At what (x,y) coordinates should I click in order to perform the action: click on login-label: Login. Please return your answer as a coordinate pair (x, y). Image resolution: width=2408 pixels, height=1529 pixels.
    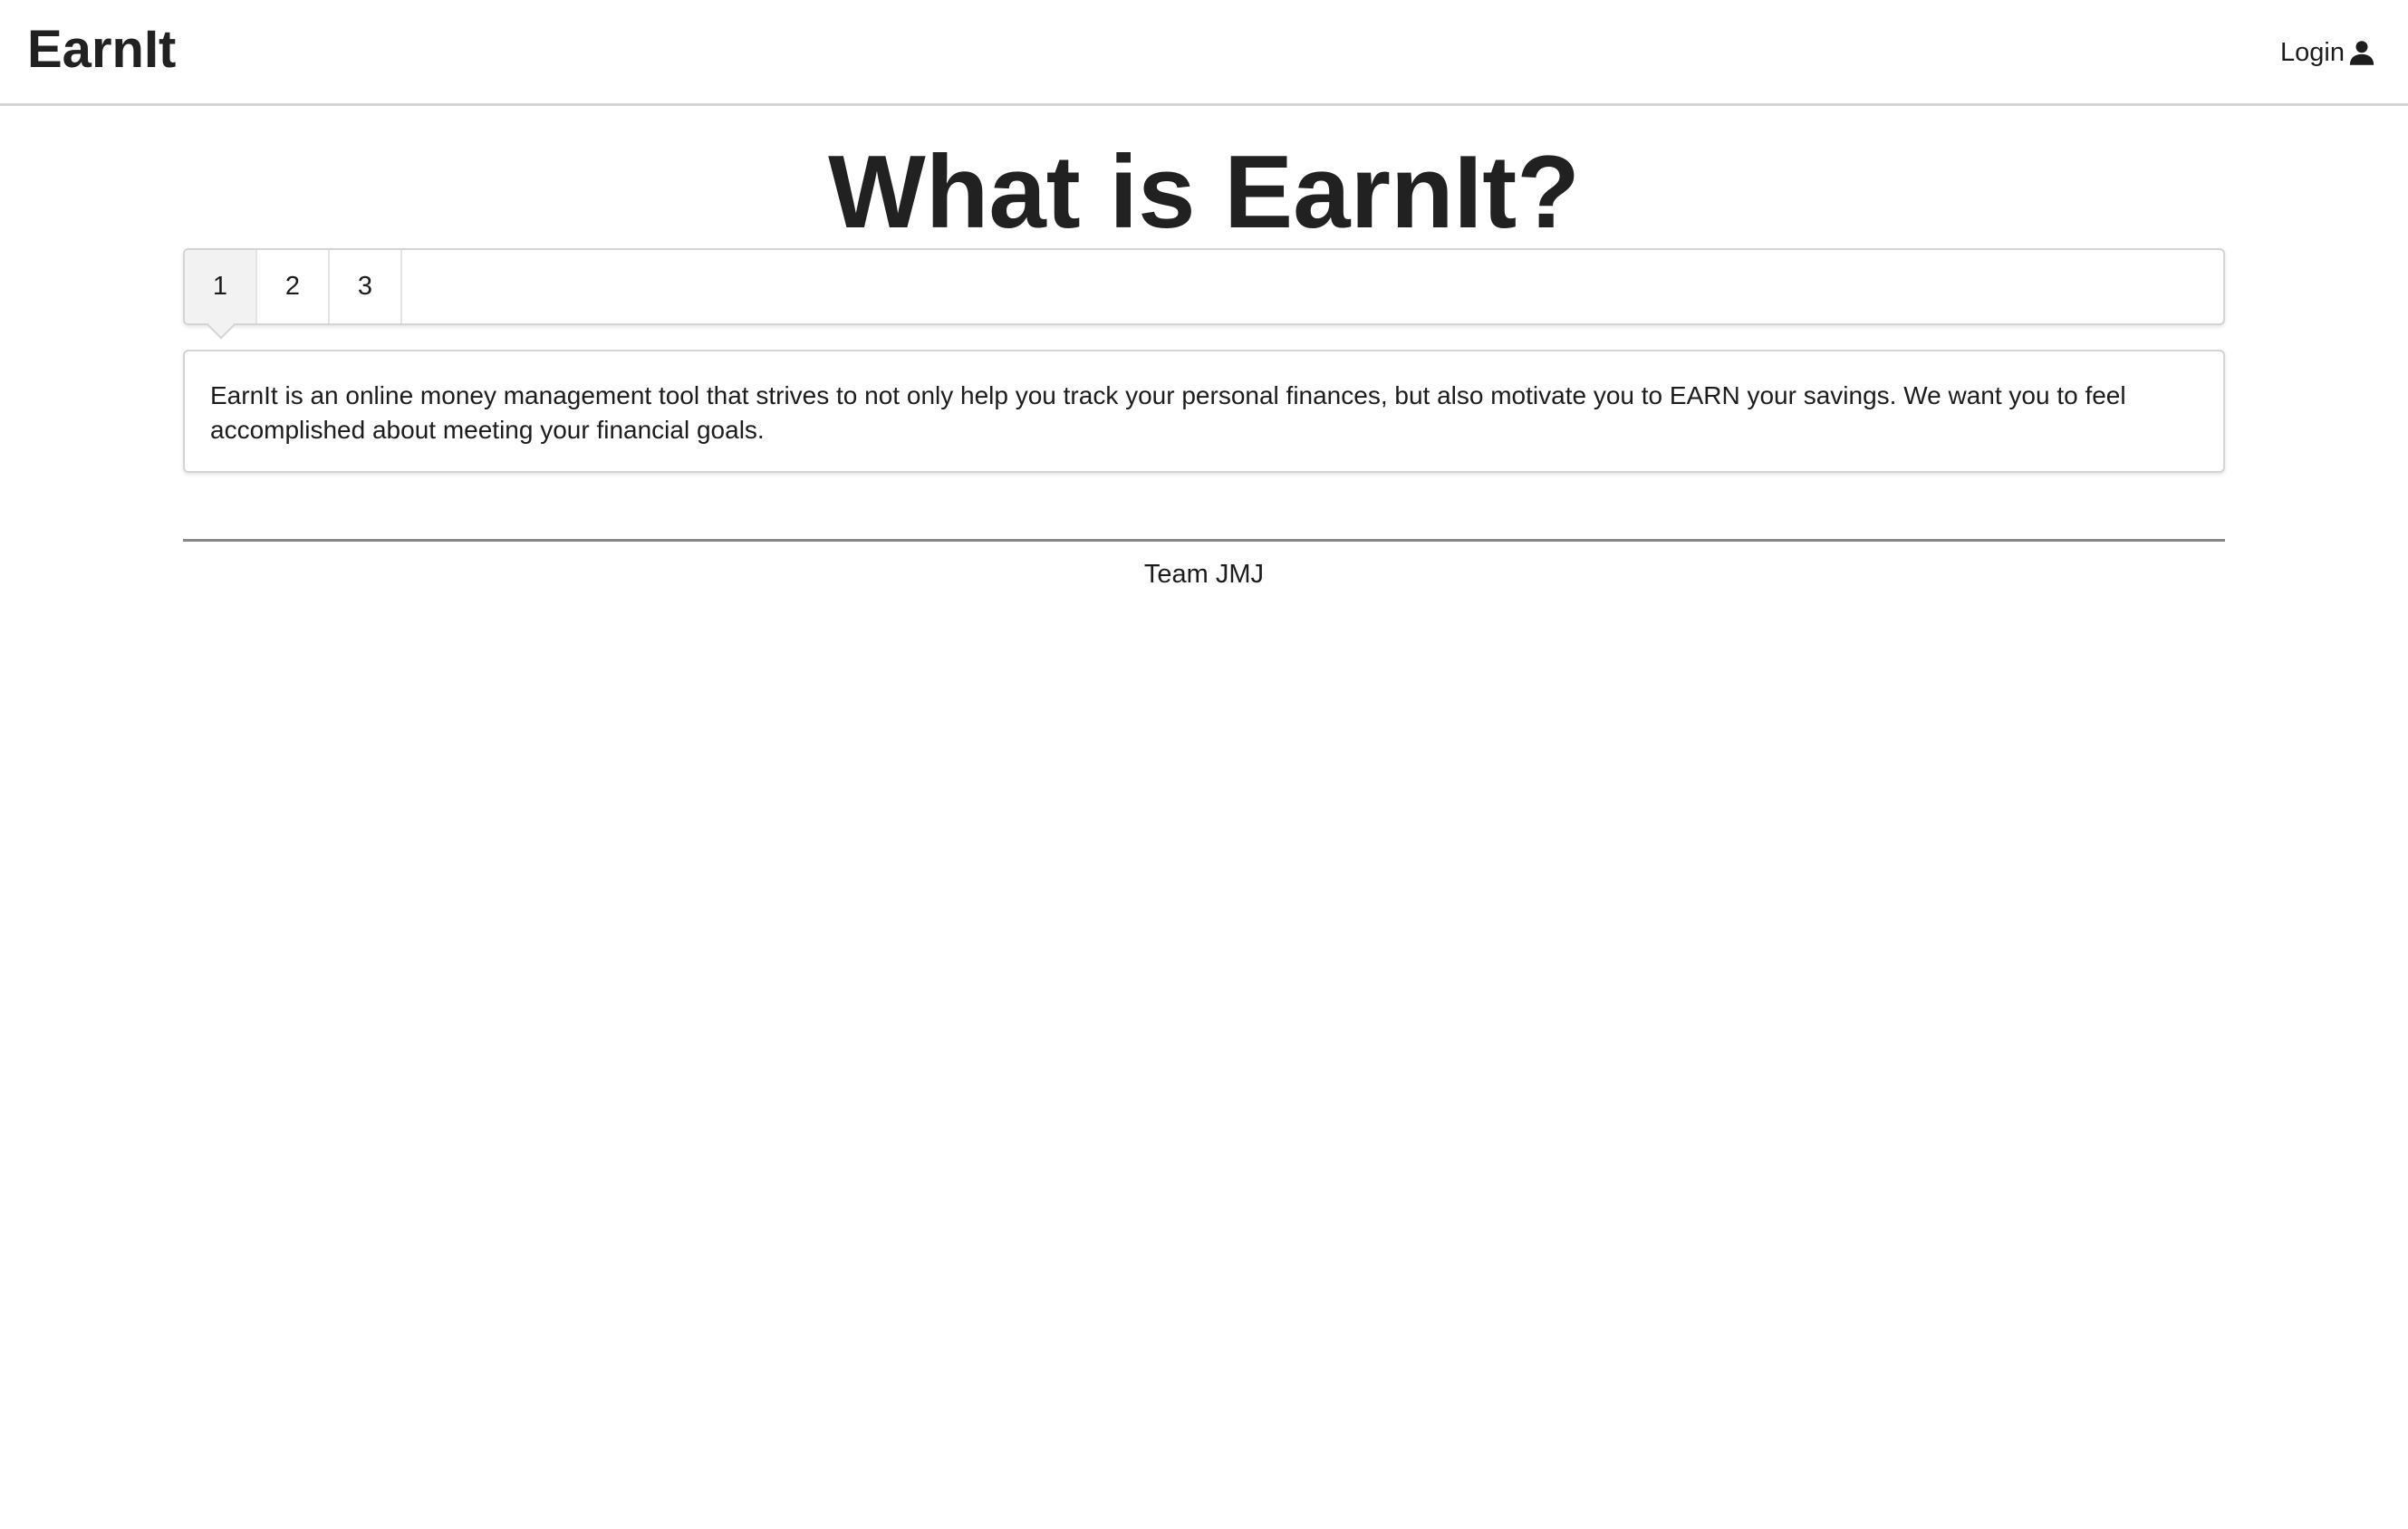
    Looking at the image, I should click on (2312, 52).